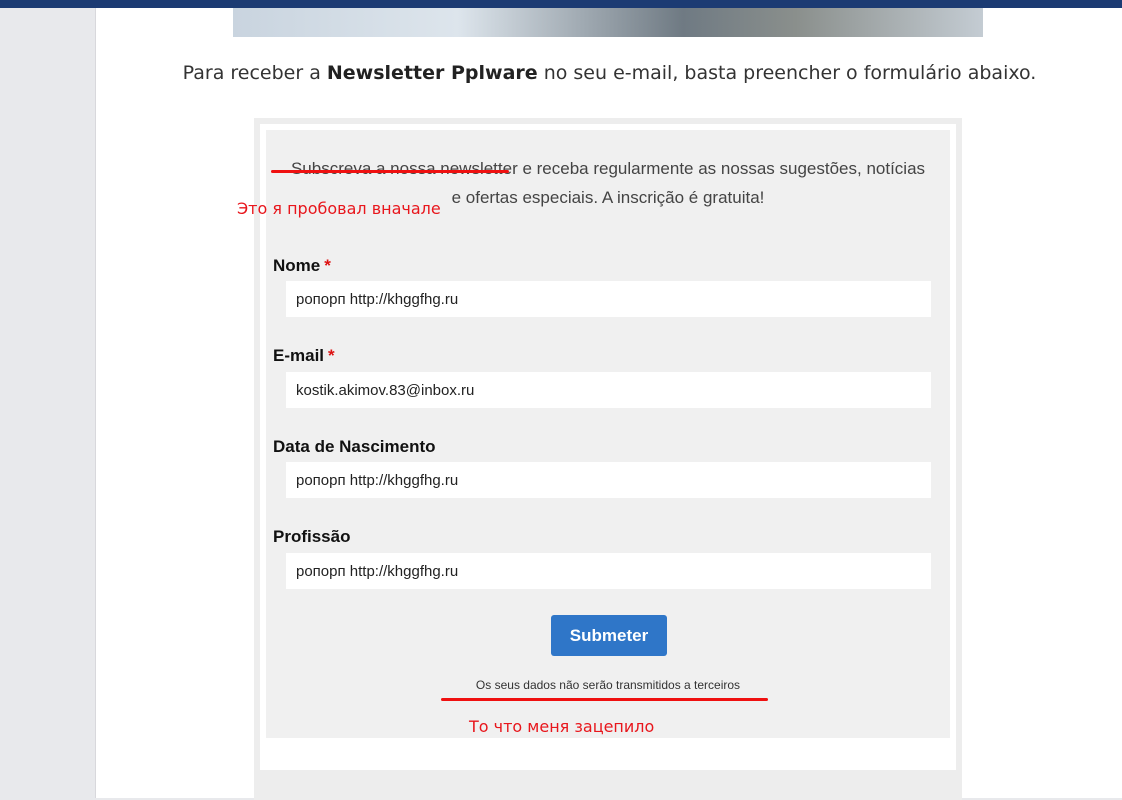 The image size is (1122, 800). I want to click on email-label-text: E-mail, so click(299, 355).